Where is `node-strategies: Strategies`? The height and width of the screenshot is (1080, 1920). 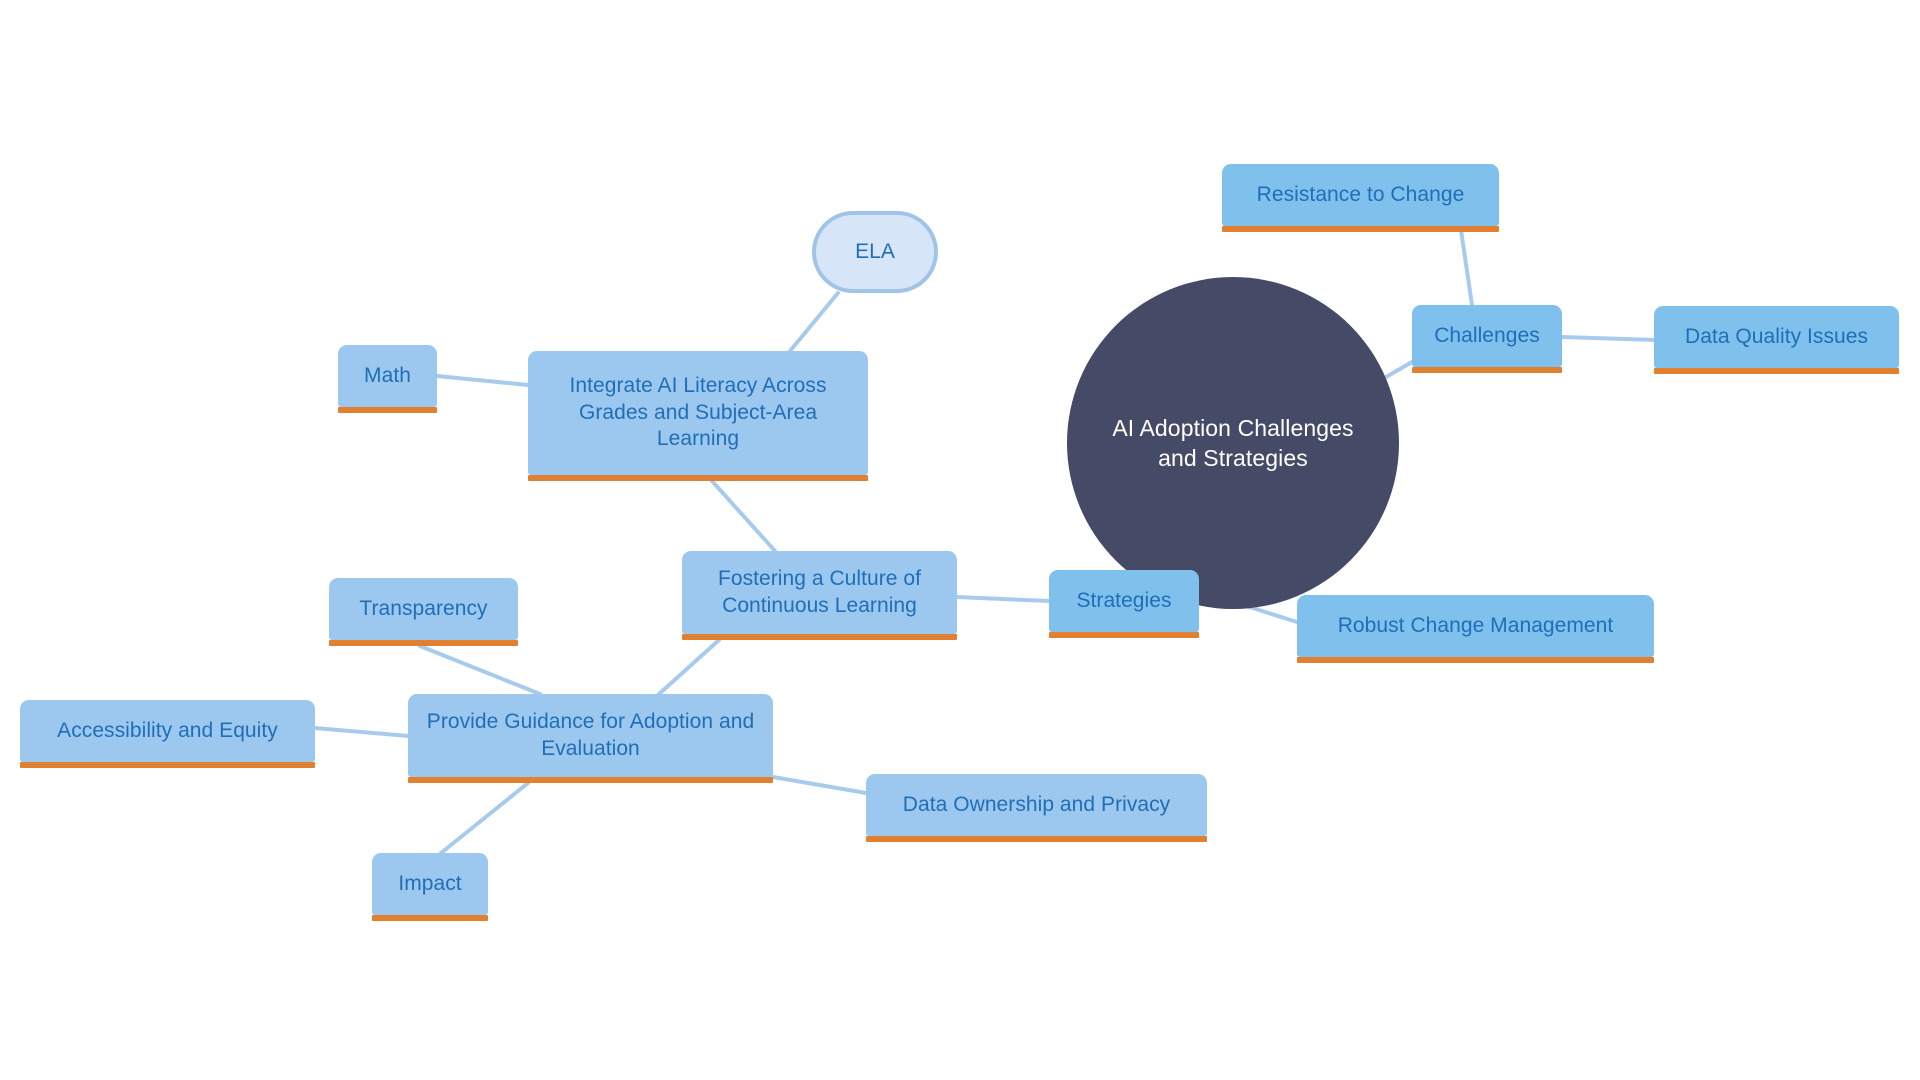
node-strategies: Strategies is located at coordinates (1124, 604).